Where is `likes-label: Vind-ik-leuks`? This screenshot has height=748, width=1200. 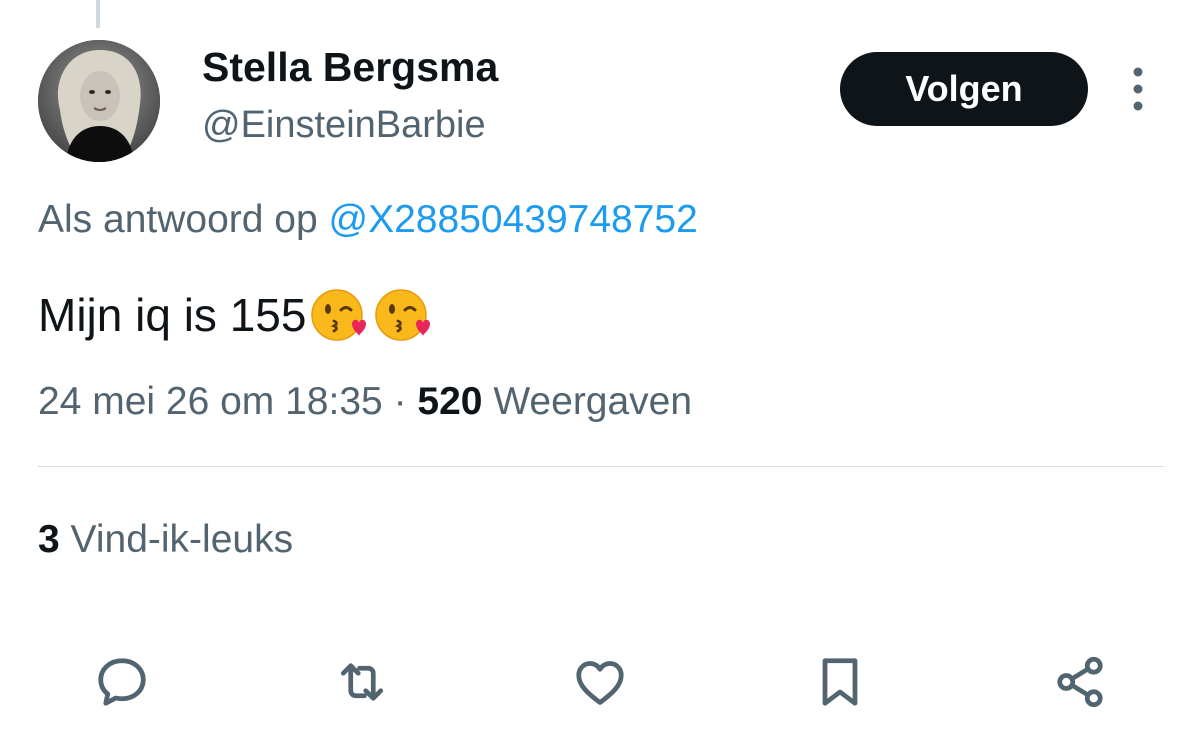
likes-label: Vind-ik-leuks is located at coordinates (182, 539).